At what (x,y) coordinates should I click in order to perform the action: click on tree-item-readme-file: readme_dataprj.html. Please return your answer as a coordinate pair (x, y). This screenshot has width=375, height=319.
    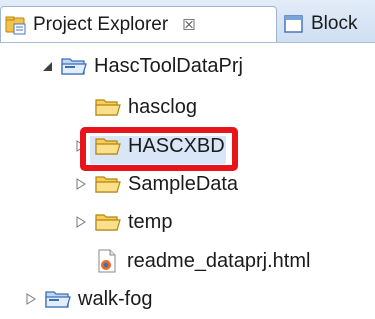
    Looking at the image, I should click on (203, 261).